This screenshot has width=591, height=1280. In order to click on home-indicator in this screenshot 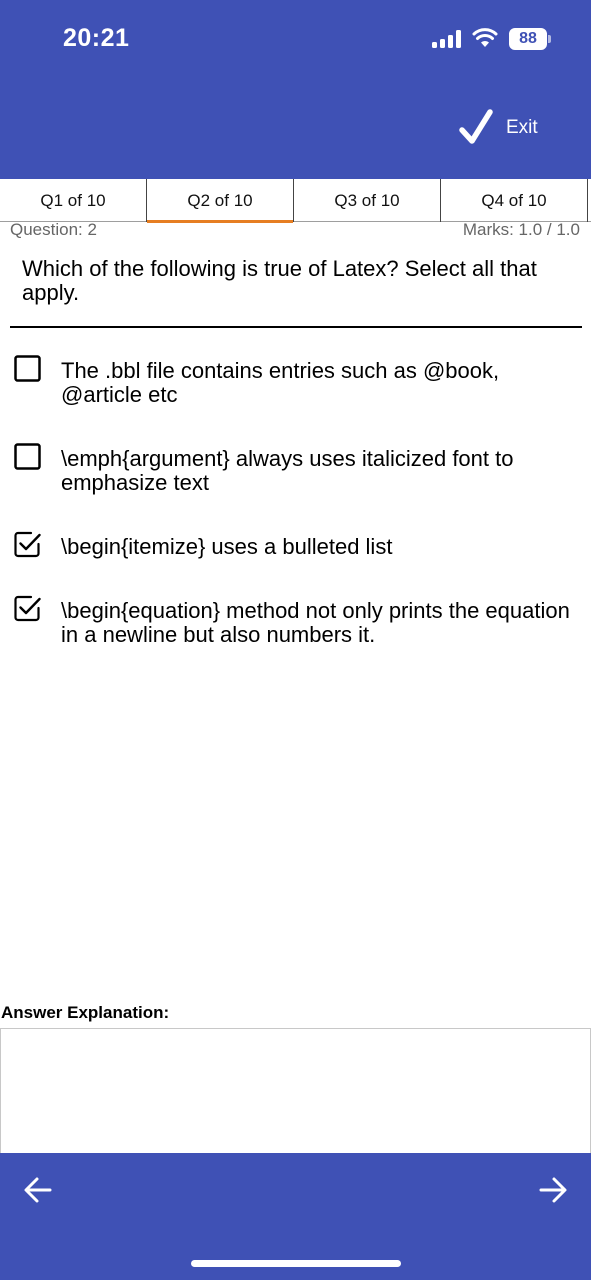, I will do `click(296, 1263)`.